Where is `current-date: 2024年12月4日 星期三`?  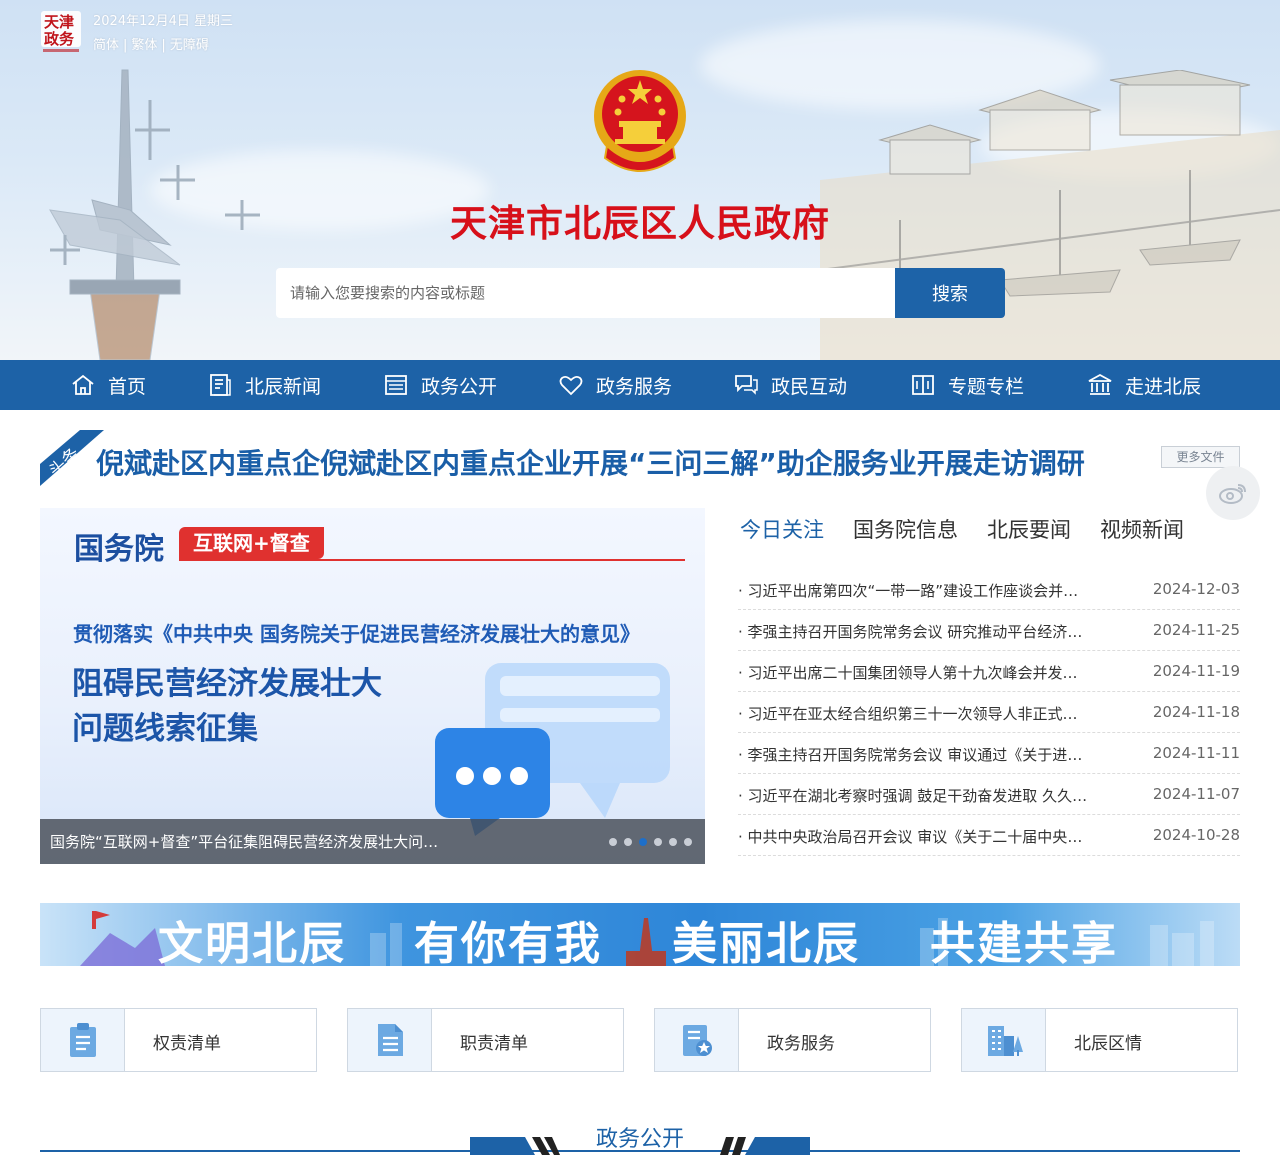
current-date: 2024年12月4日 星期三 is located at coordinates (163, 21).